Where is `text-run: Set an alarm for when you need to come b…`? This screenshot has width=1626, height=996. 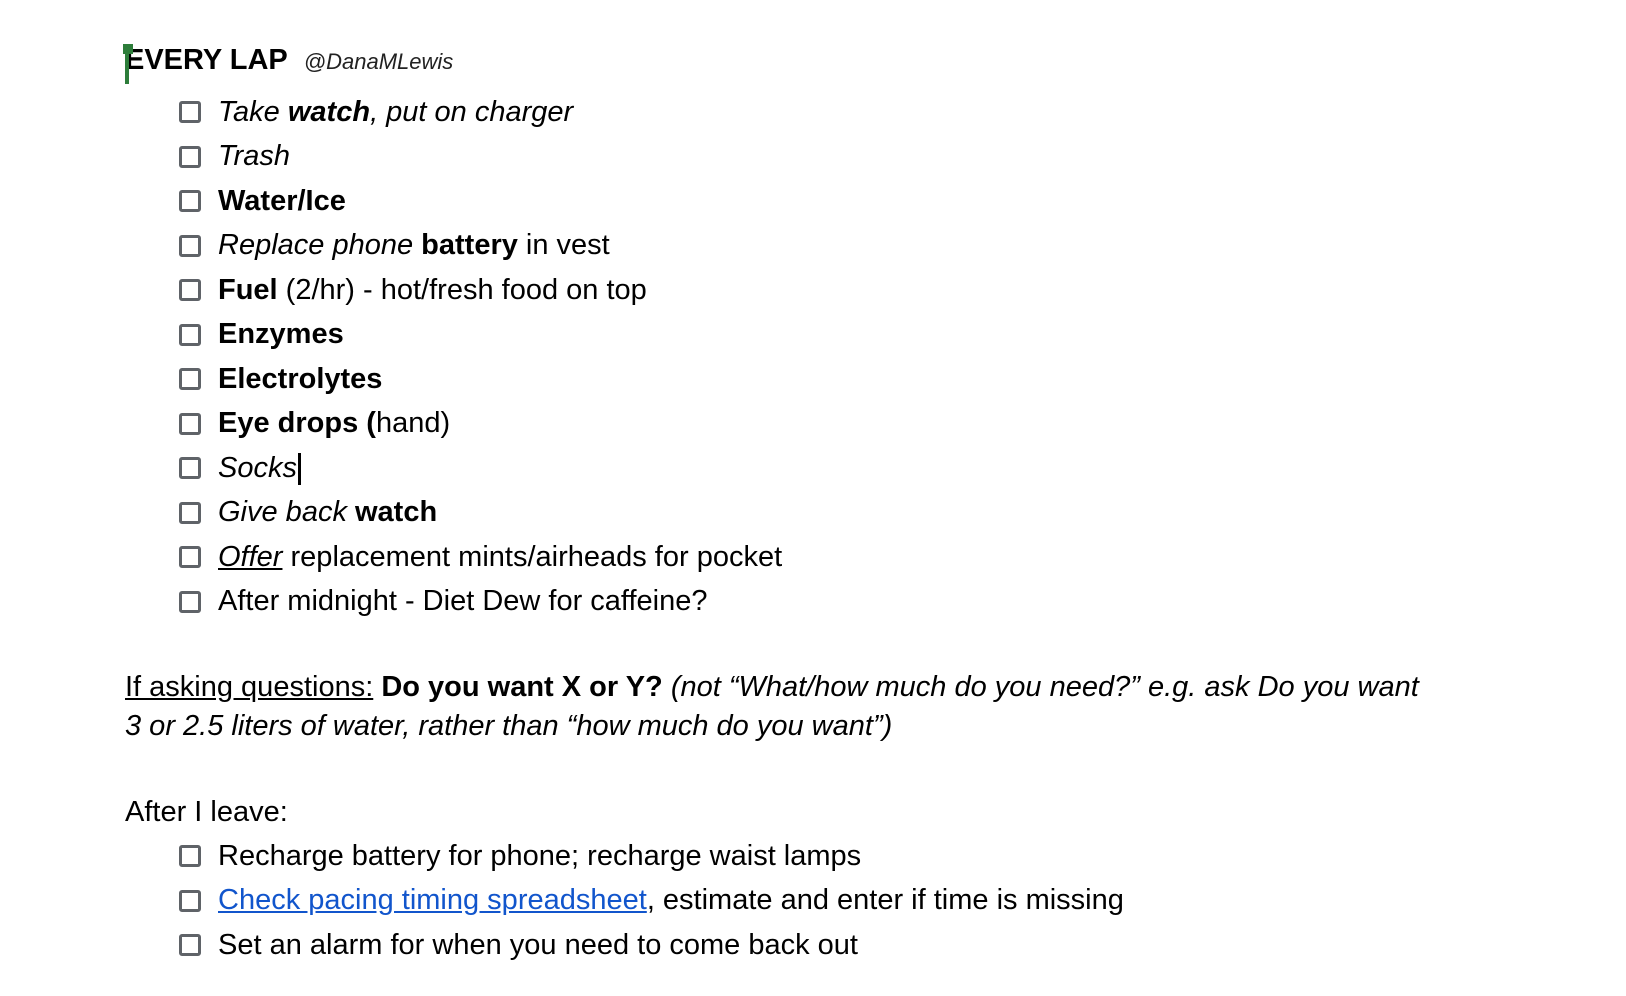 text-run: Set an alarm for when you need to come b… is located at coordinates (538, 944).